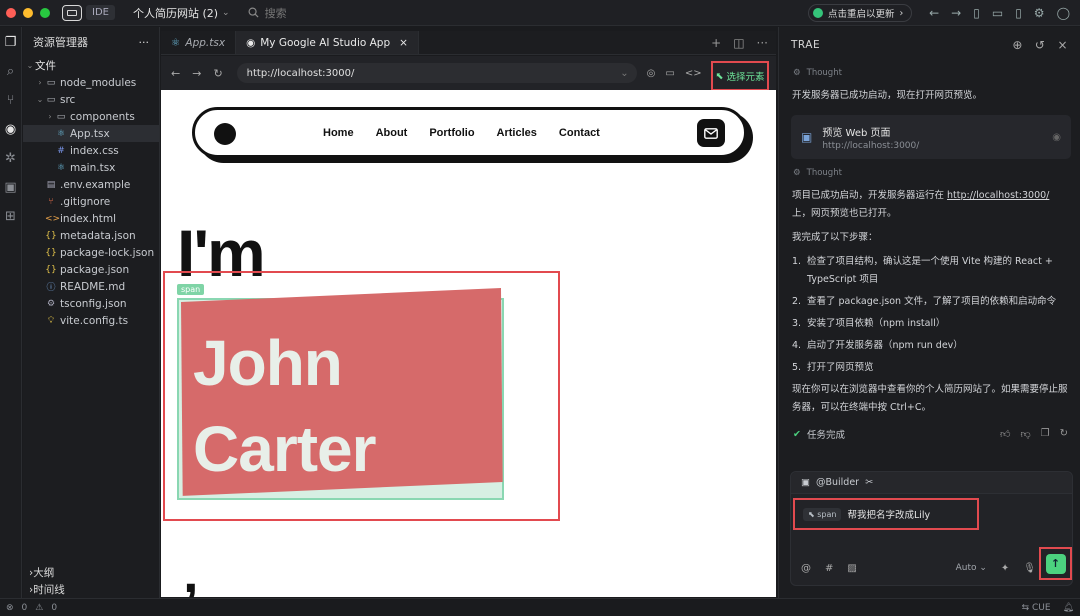  What do you see at coordinates (91, 99) in the screenshot?
I see `tree-folder: ⌄ ▭ src` at bounding box center [91, 99].